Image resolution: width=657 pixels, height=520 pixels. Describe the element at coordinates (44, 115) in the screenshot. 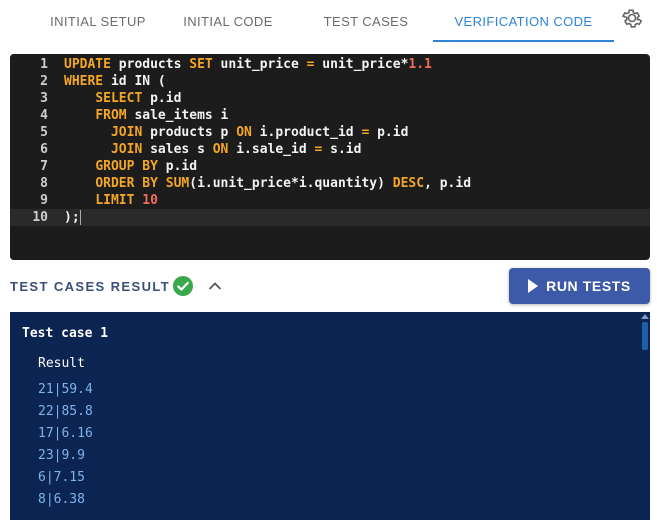

I see `line-number: 4` at that location.